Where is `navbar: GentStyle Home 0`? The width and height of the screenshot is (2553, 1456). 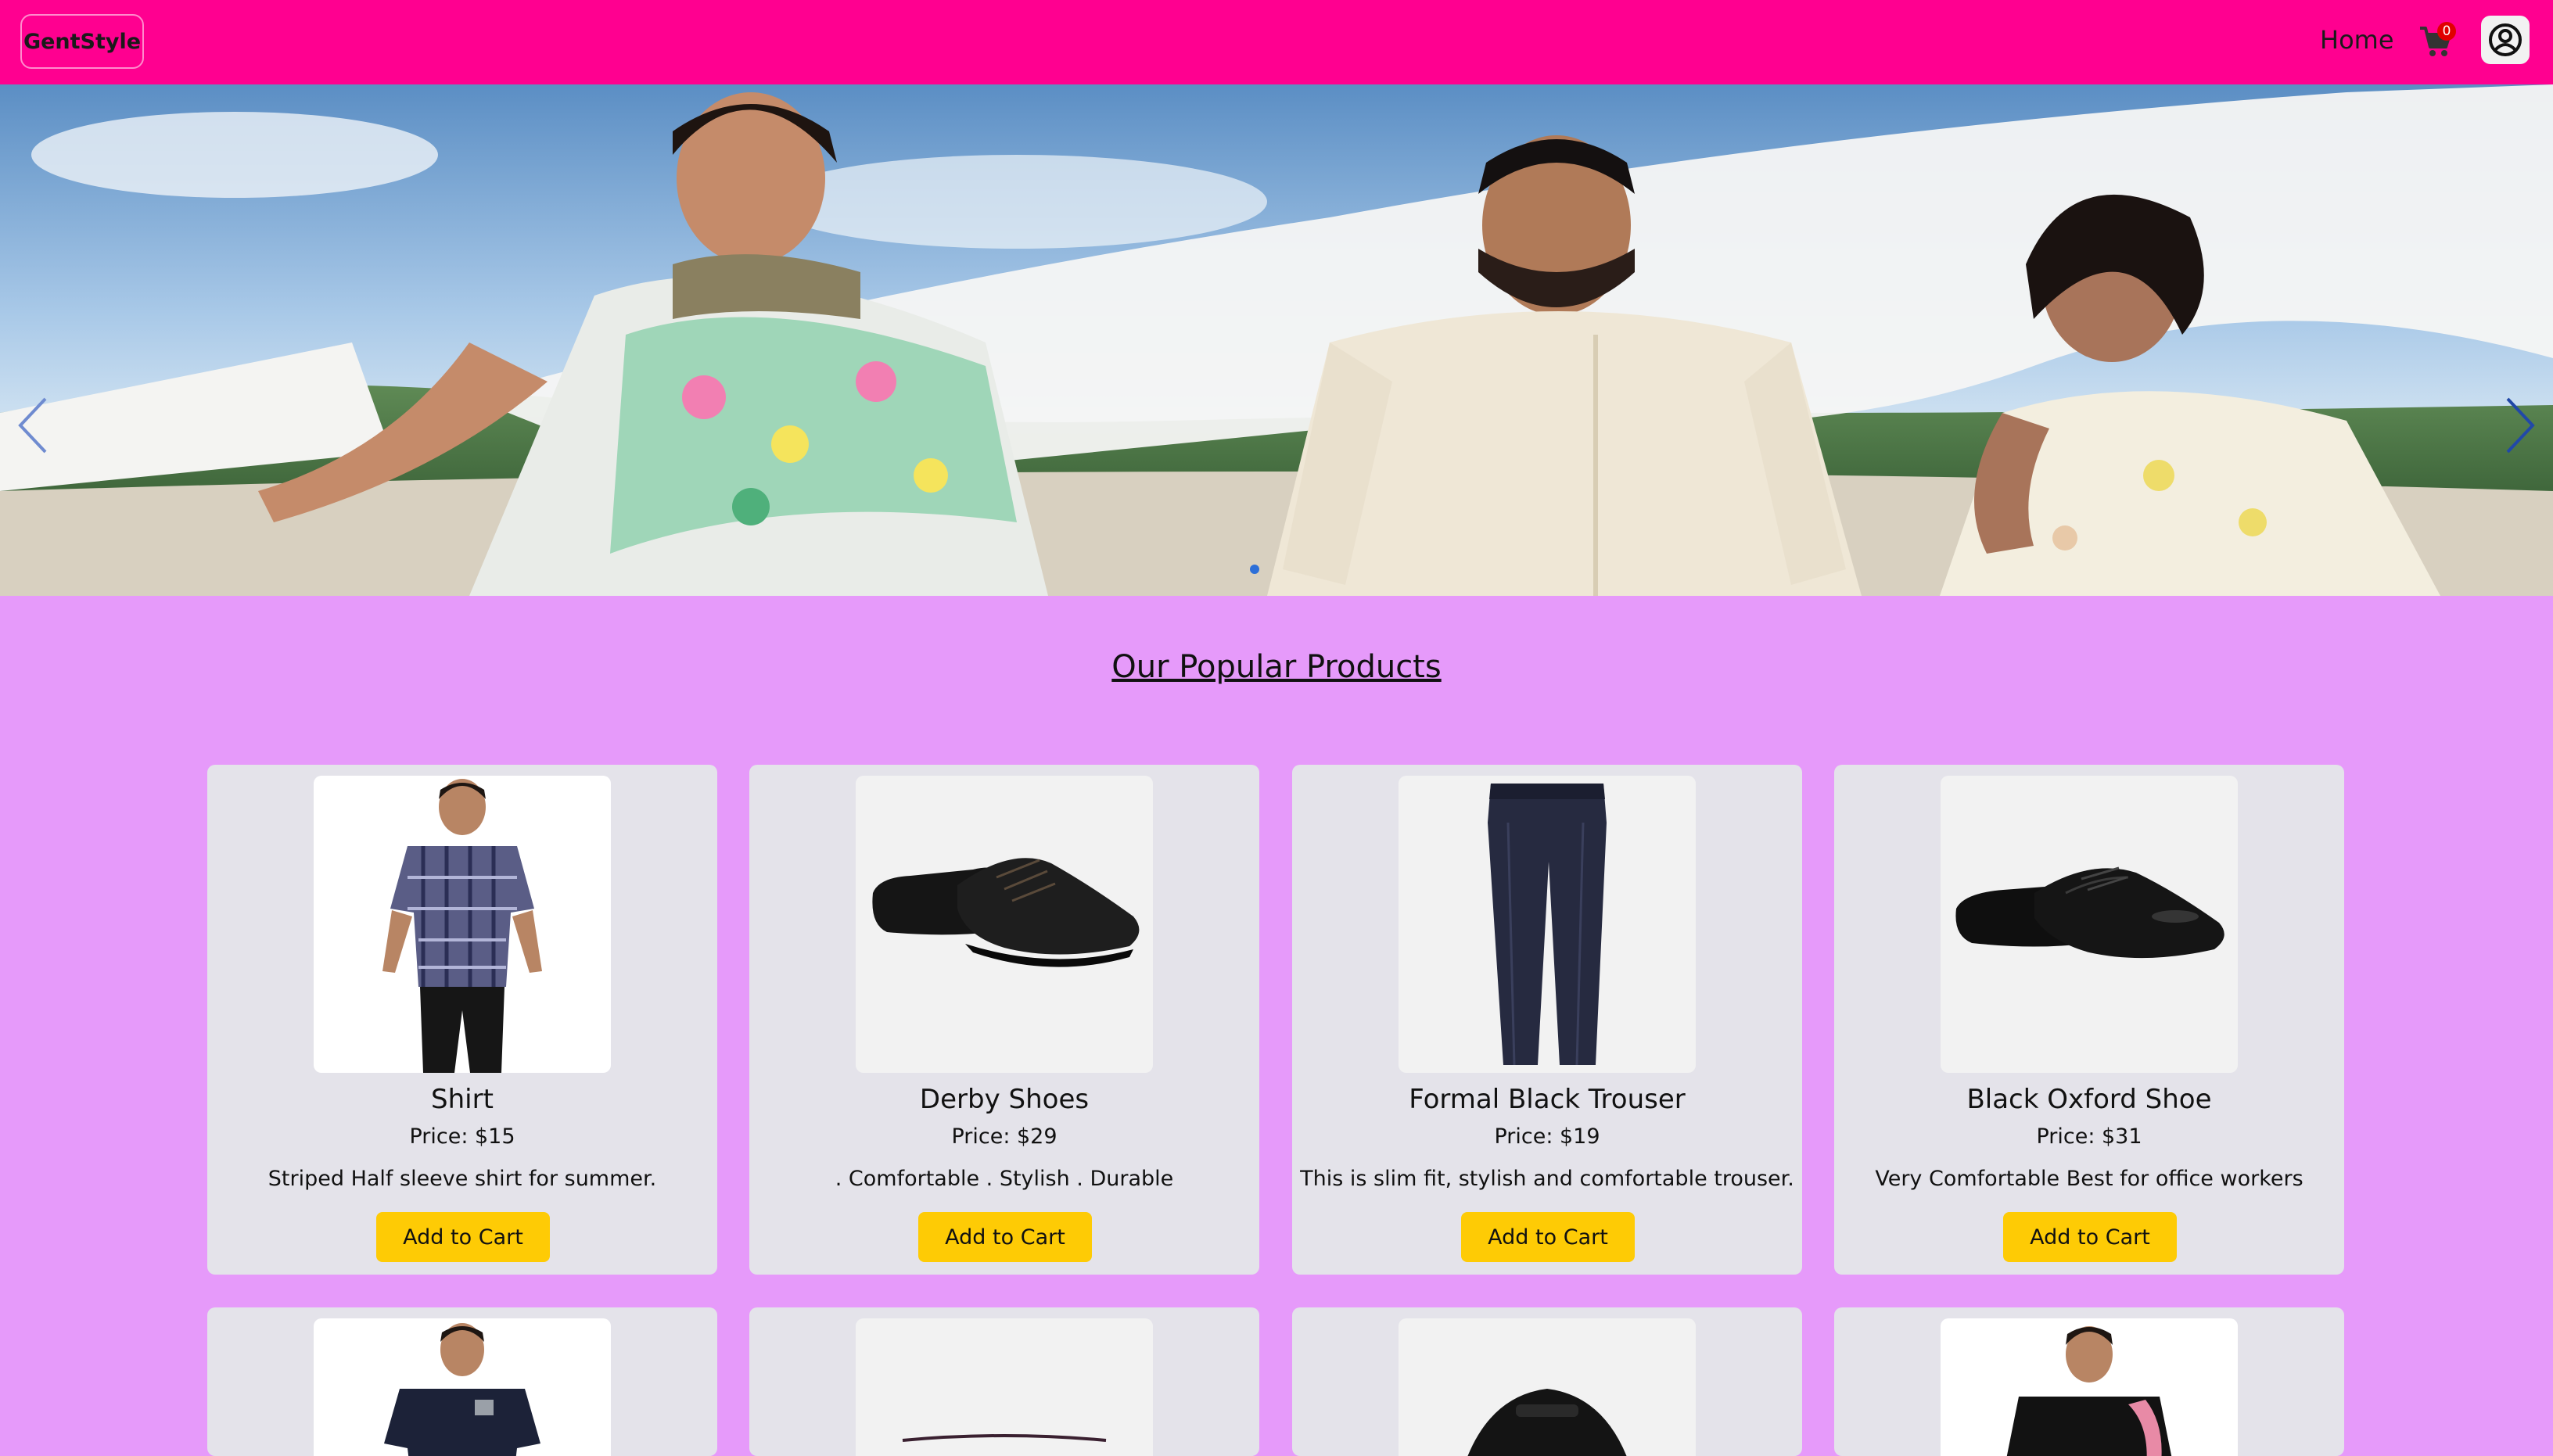 navbar: GentStyle Home 0 is located at coordinates (1276, 42).